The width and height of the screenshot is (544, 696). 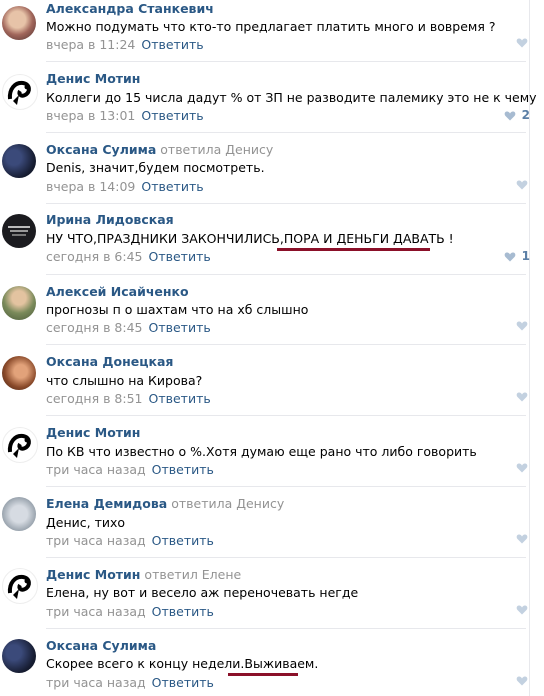 I want to click on author-name: Ирина Лидовская, so click(x=110, y=219).